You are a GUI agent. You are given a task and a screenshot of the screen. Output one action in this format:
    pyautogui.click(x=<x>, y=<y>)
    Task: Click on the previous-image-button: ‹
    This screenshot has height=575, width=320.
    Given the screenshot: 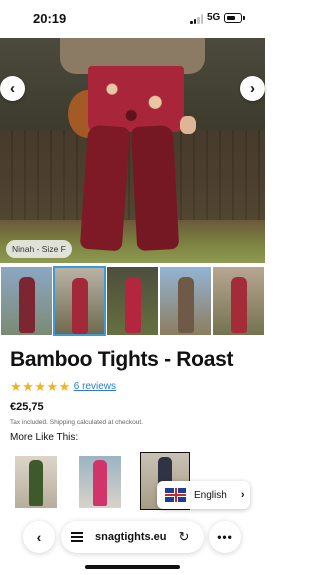 What is the action you would take?
    pyautogui.click(x=12, y=88)
    